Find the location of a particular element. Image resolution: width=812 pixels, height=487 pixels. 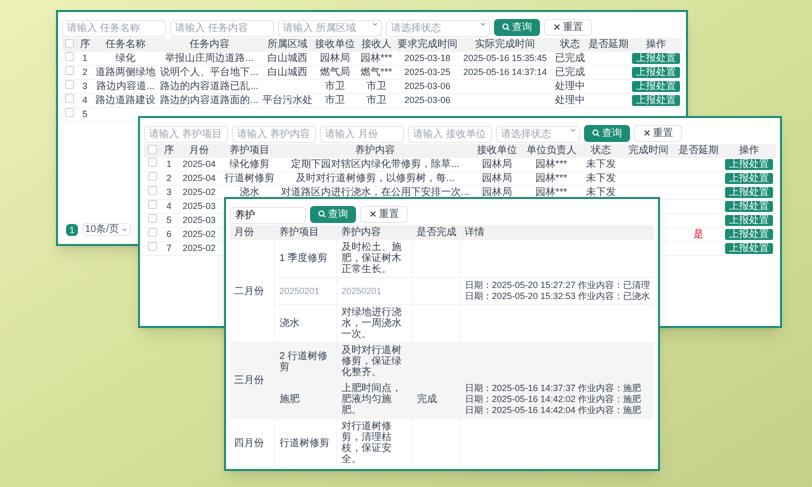

table-cell: 道路两侧绿地 is located at coordinates (126, 72).